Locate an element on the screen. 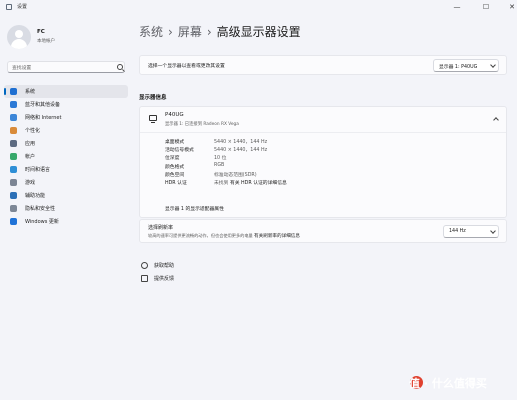  gamepad-icon is located at coordinates (13, 182).